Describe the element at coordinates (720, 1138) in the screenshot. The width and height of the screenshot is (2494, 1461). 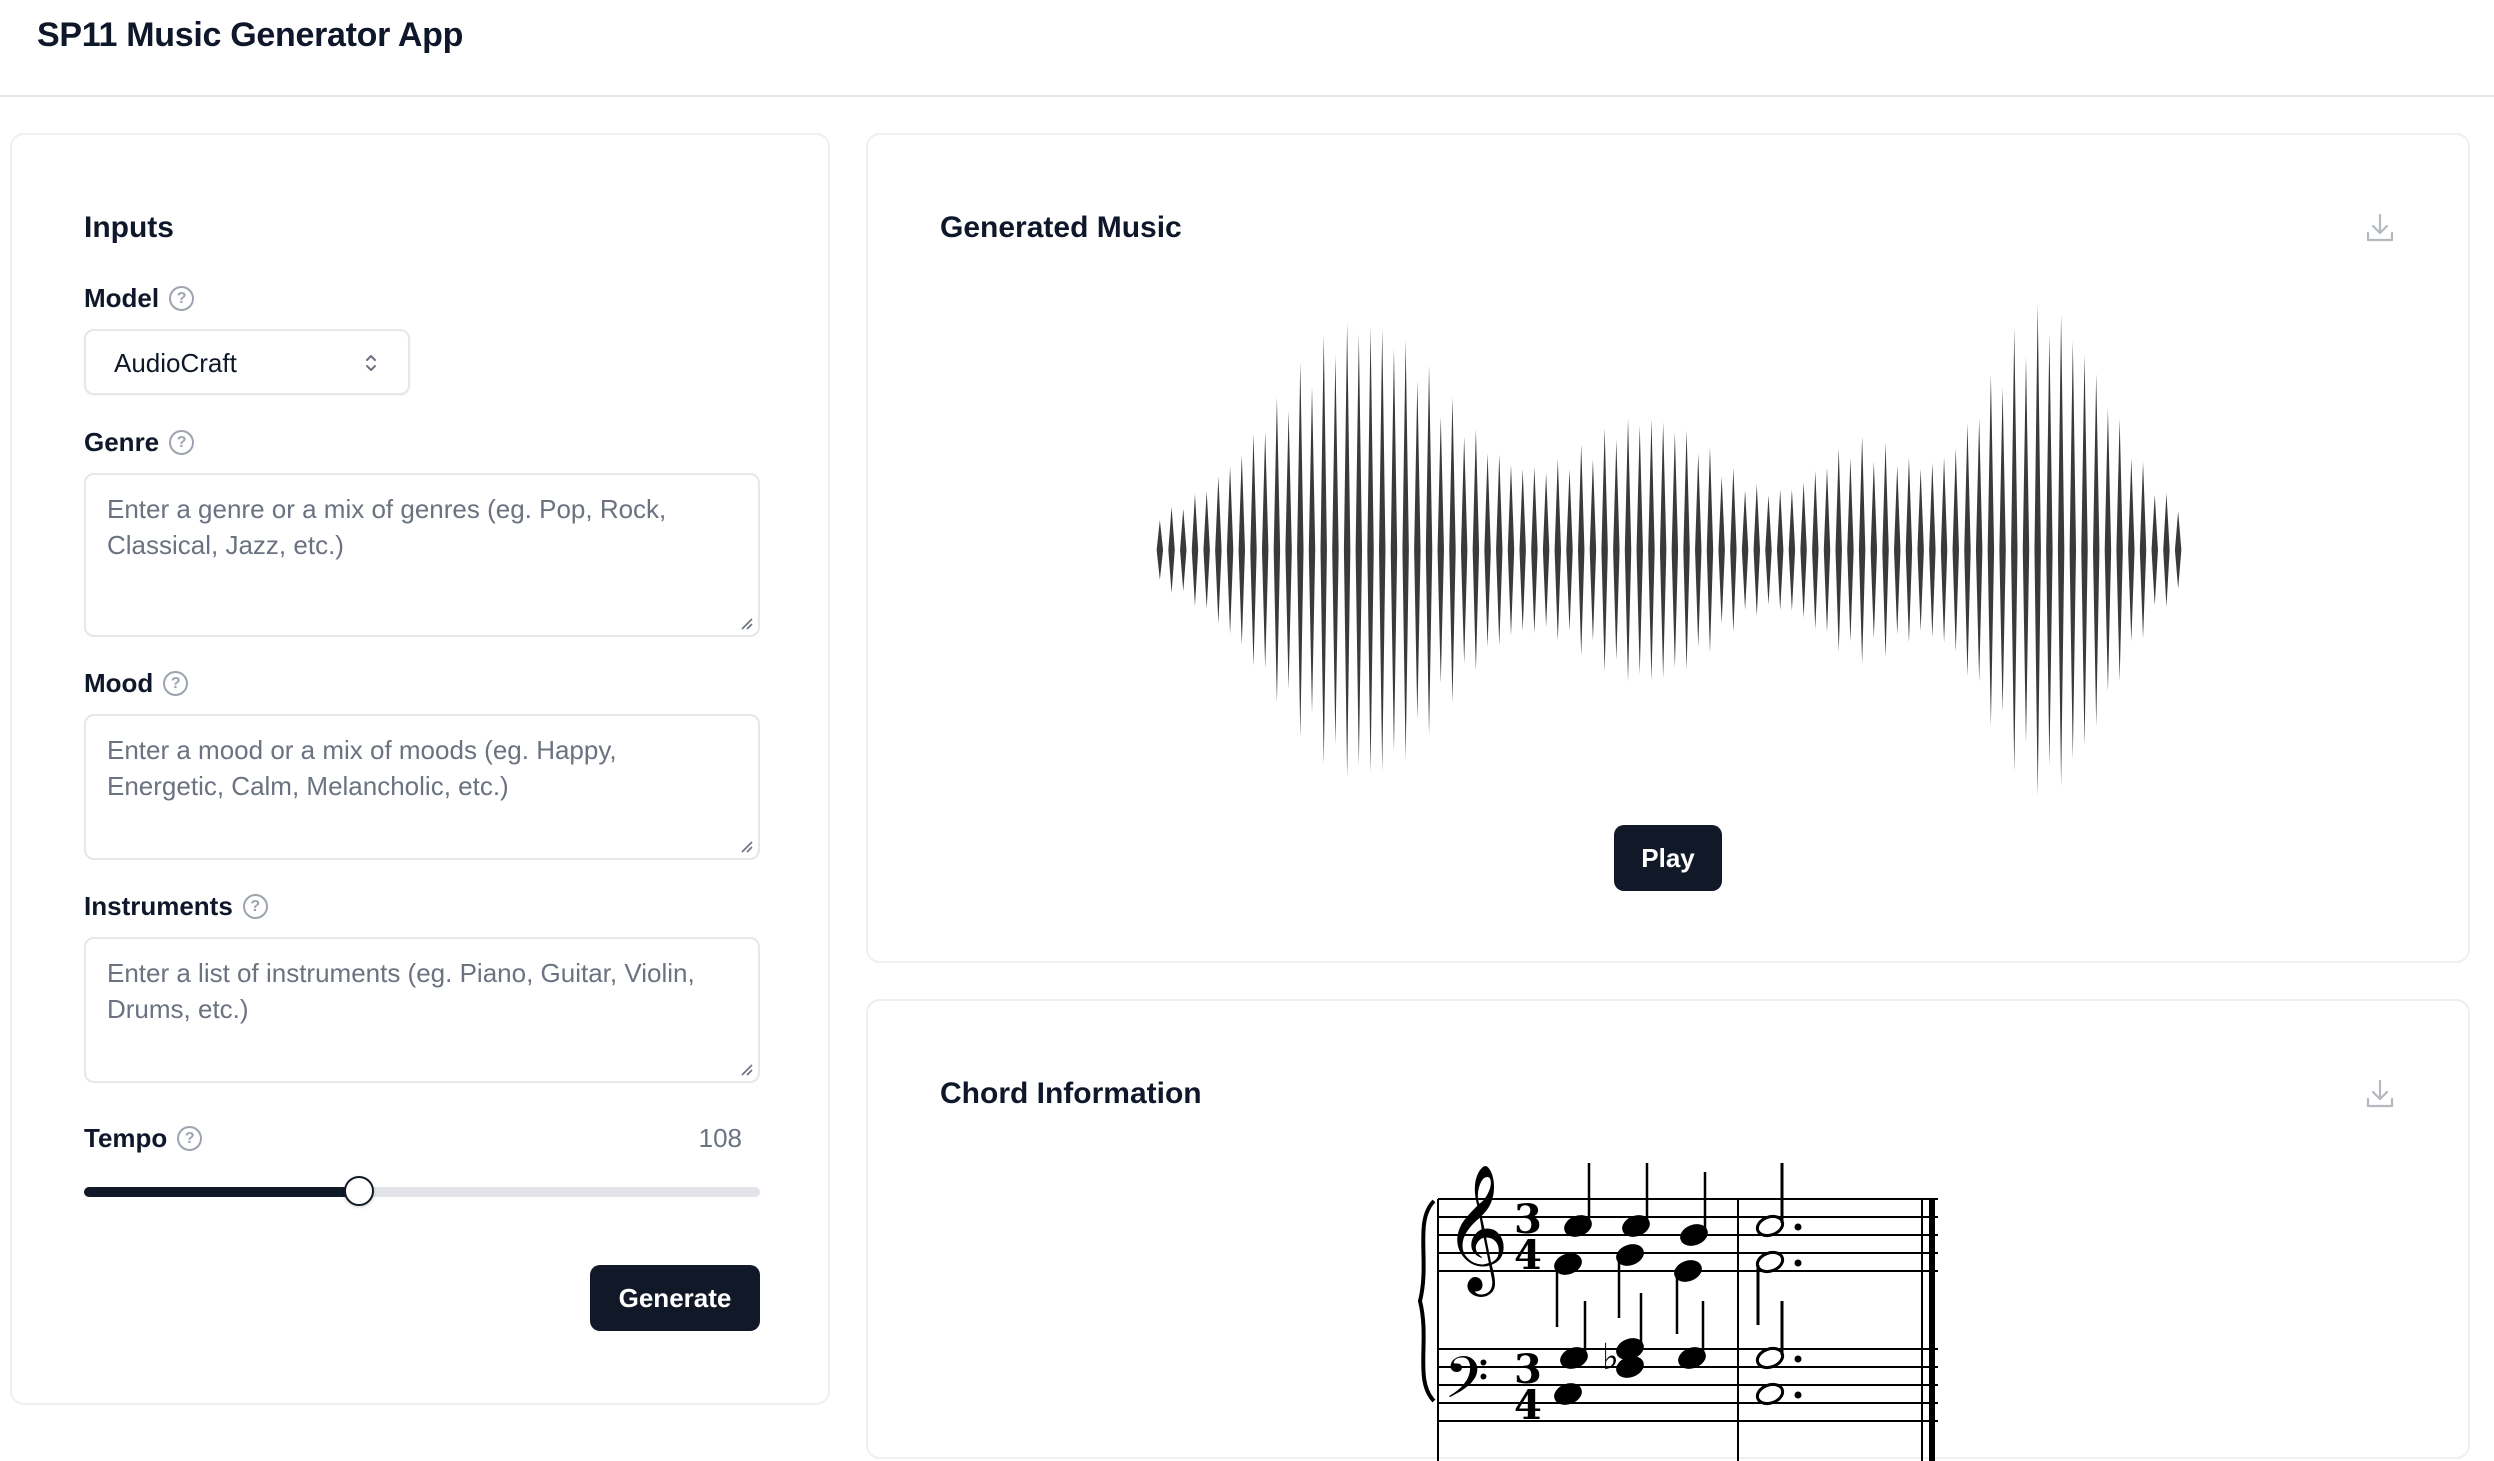
I see `tempo-value: 108` at that location.